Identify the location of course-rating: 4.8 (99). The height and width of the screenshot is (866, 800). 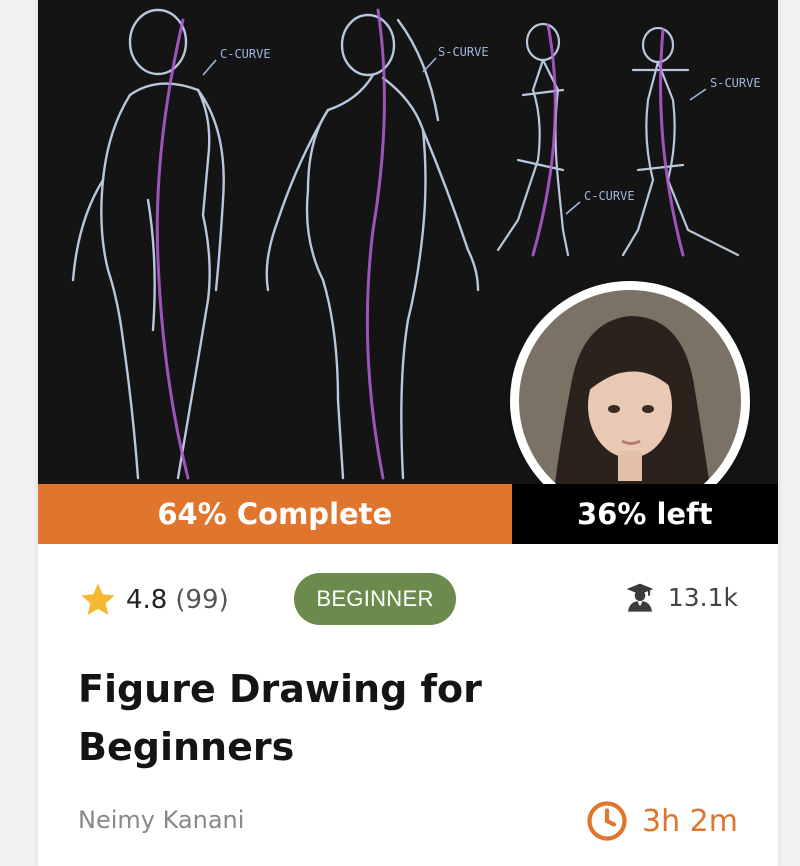
(153, 600).